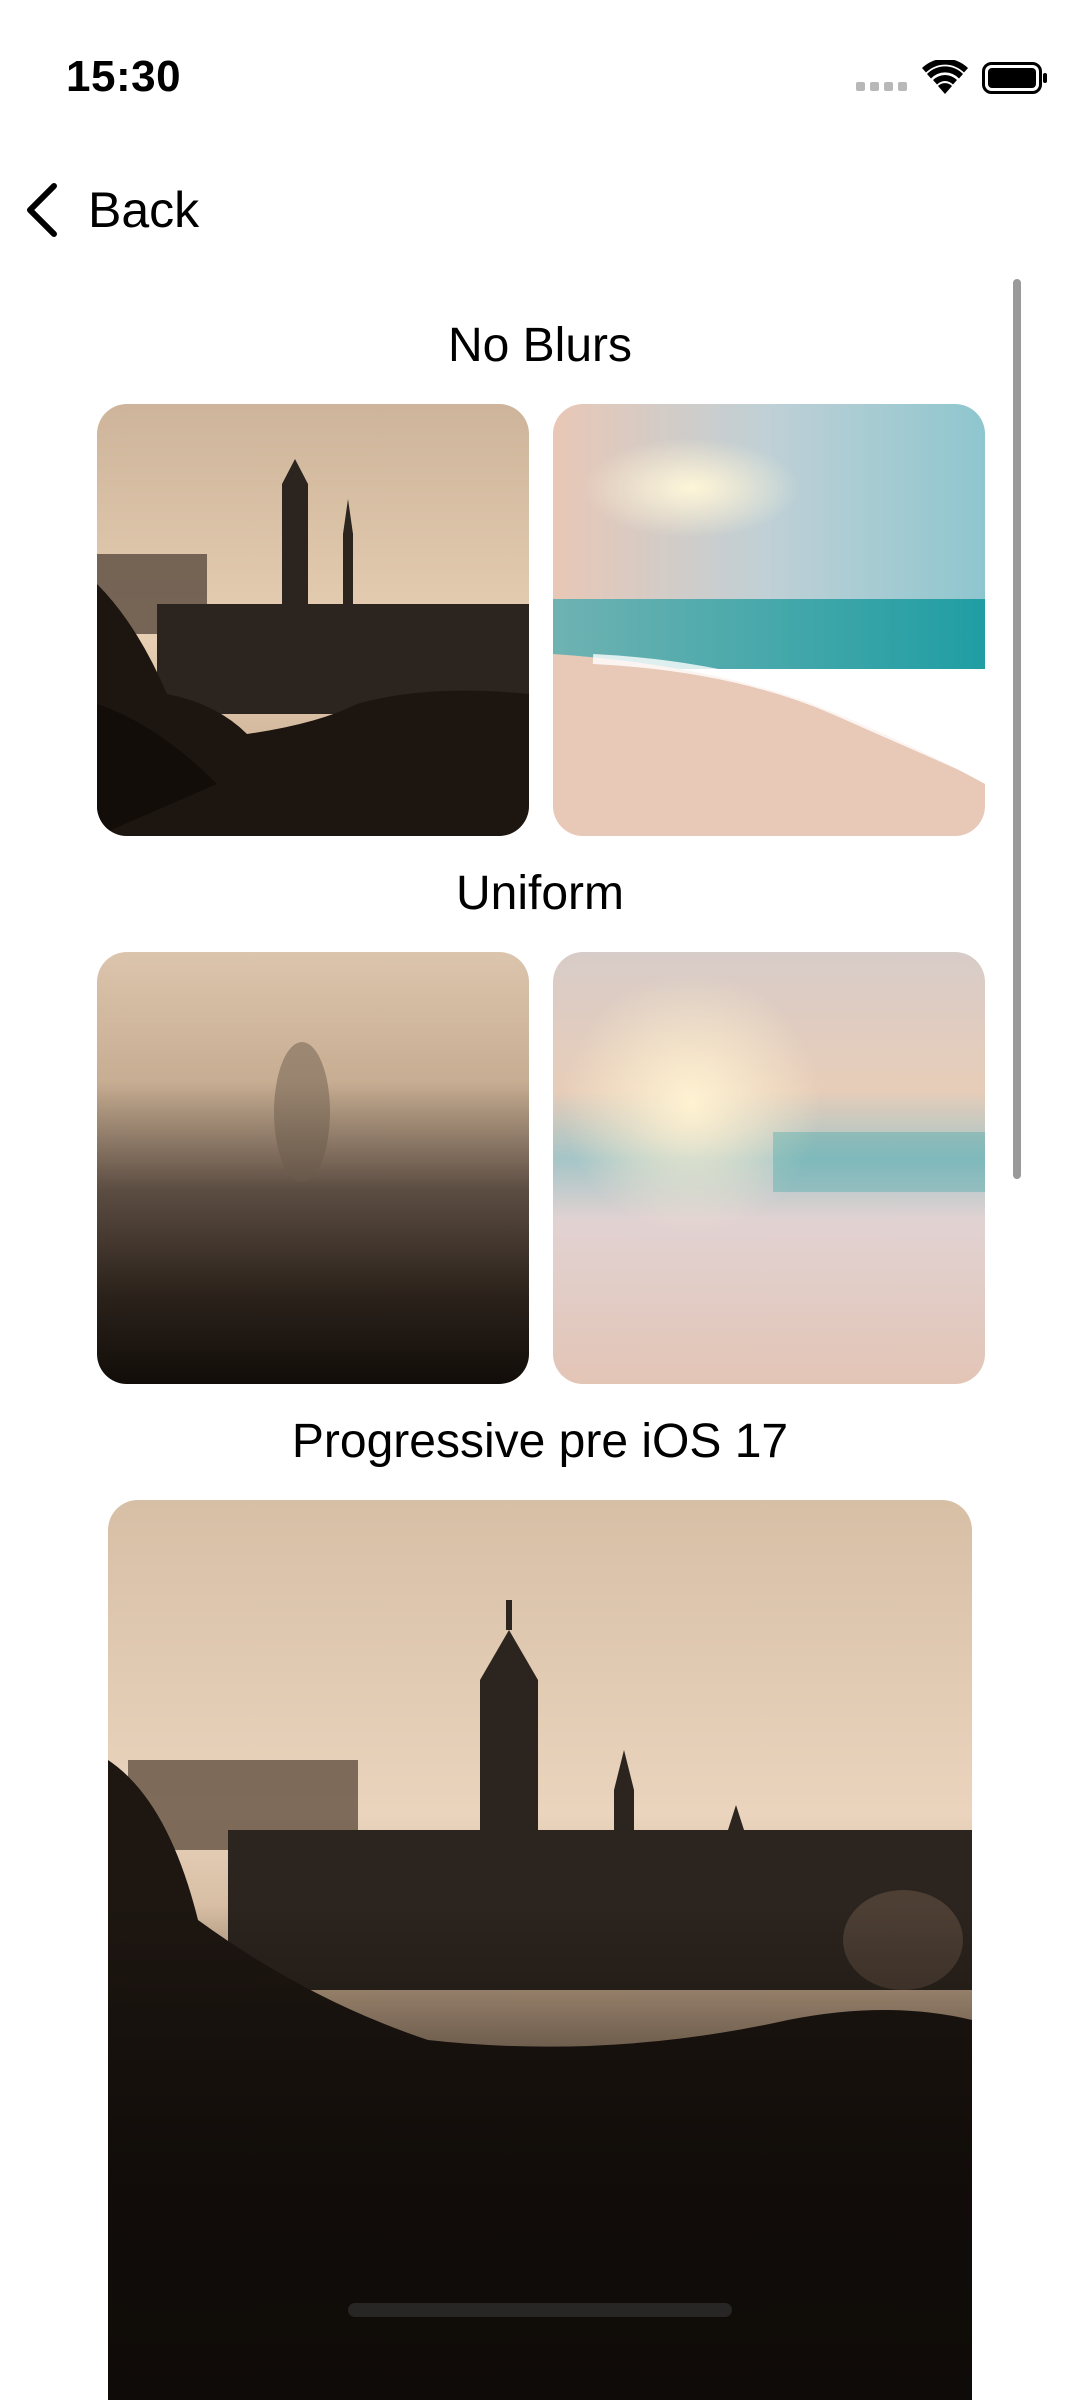  What do you see at coordinates (42, 210) in the screenshot?
I see `chevron-left-icon` at bounding box center [42, 210].